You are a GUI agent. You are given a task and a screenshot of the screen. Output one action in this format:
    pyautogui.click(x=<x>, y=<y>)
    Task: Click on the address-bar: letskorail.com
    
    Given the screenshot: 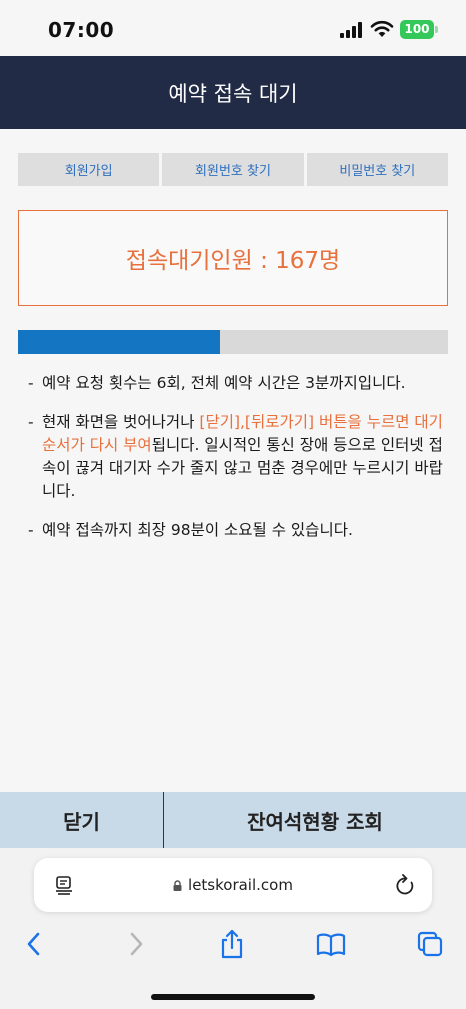 What is the action you would take?
    pyautogui.click(x=233, y=885)
    